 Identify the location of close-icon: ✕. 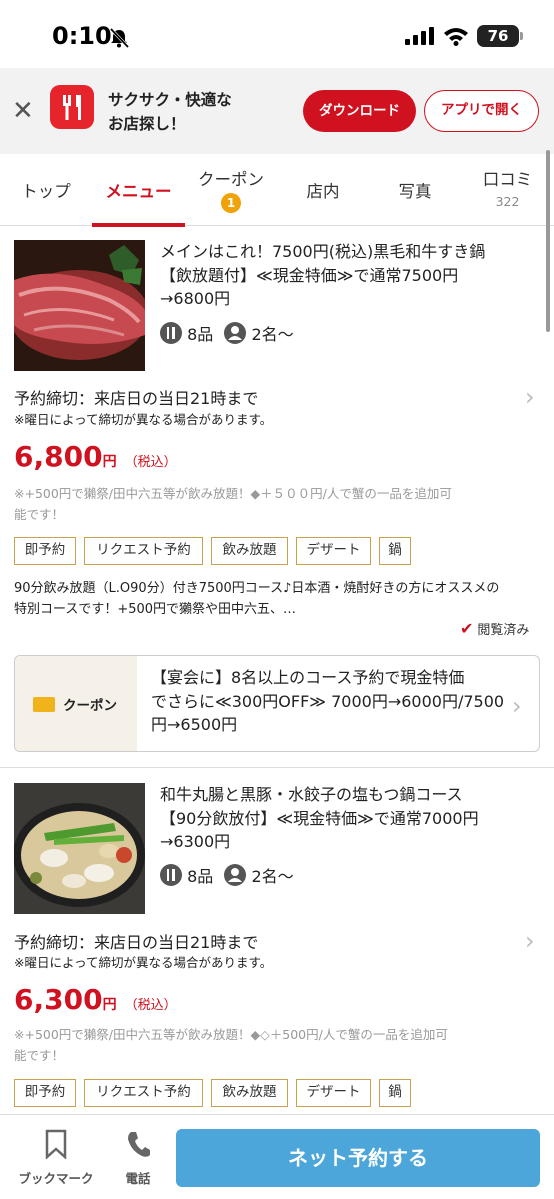
(23, 111).